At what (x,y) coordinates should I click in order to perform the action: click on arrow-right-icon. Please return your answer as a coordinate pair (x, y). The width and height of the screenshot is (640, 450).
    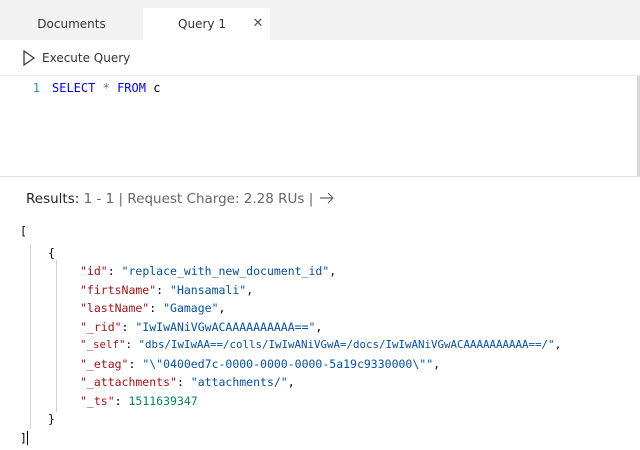
    Looking at the image, I should click on (327, 199).